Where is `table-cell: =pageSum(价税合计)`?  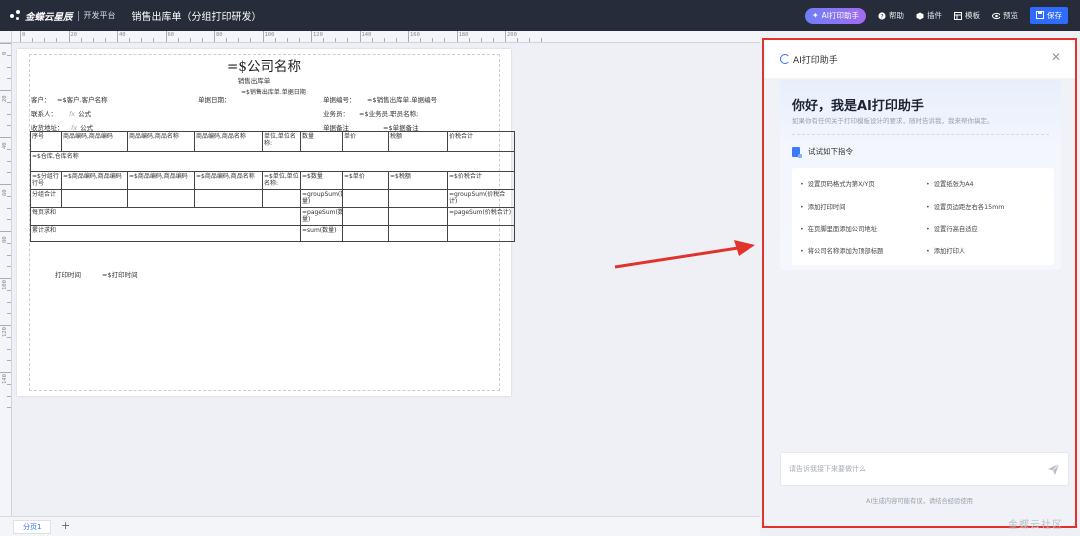 table-cell: =pageSum(价税合计) is located at coordinates (481, 216).